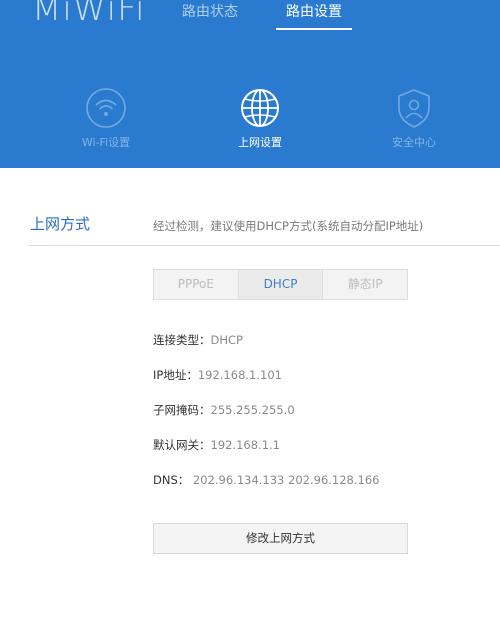 The width and height of the screenshot is (500, 628). I want to click on tab-static-ip: 静态IP, so click(365, 284).